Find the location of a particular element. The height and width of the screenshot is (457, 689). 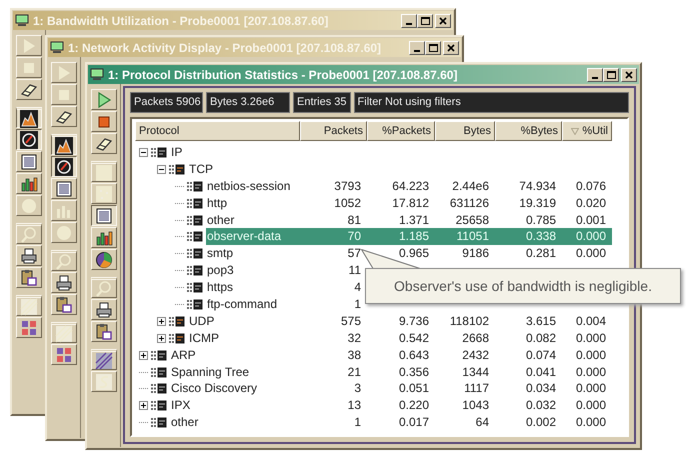

window-title: 1: Network Activity Display - Probe0001 [207.108.87.60] is located at coordinates (225, 47).